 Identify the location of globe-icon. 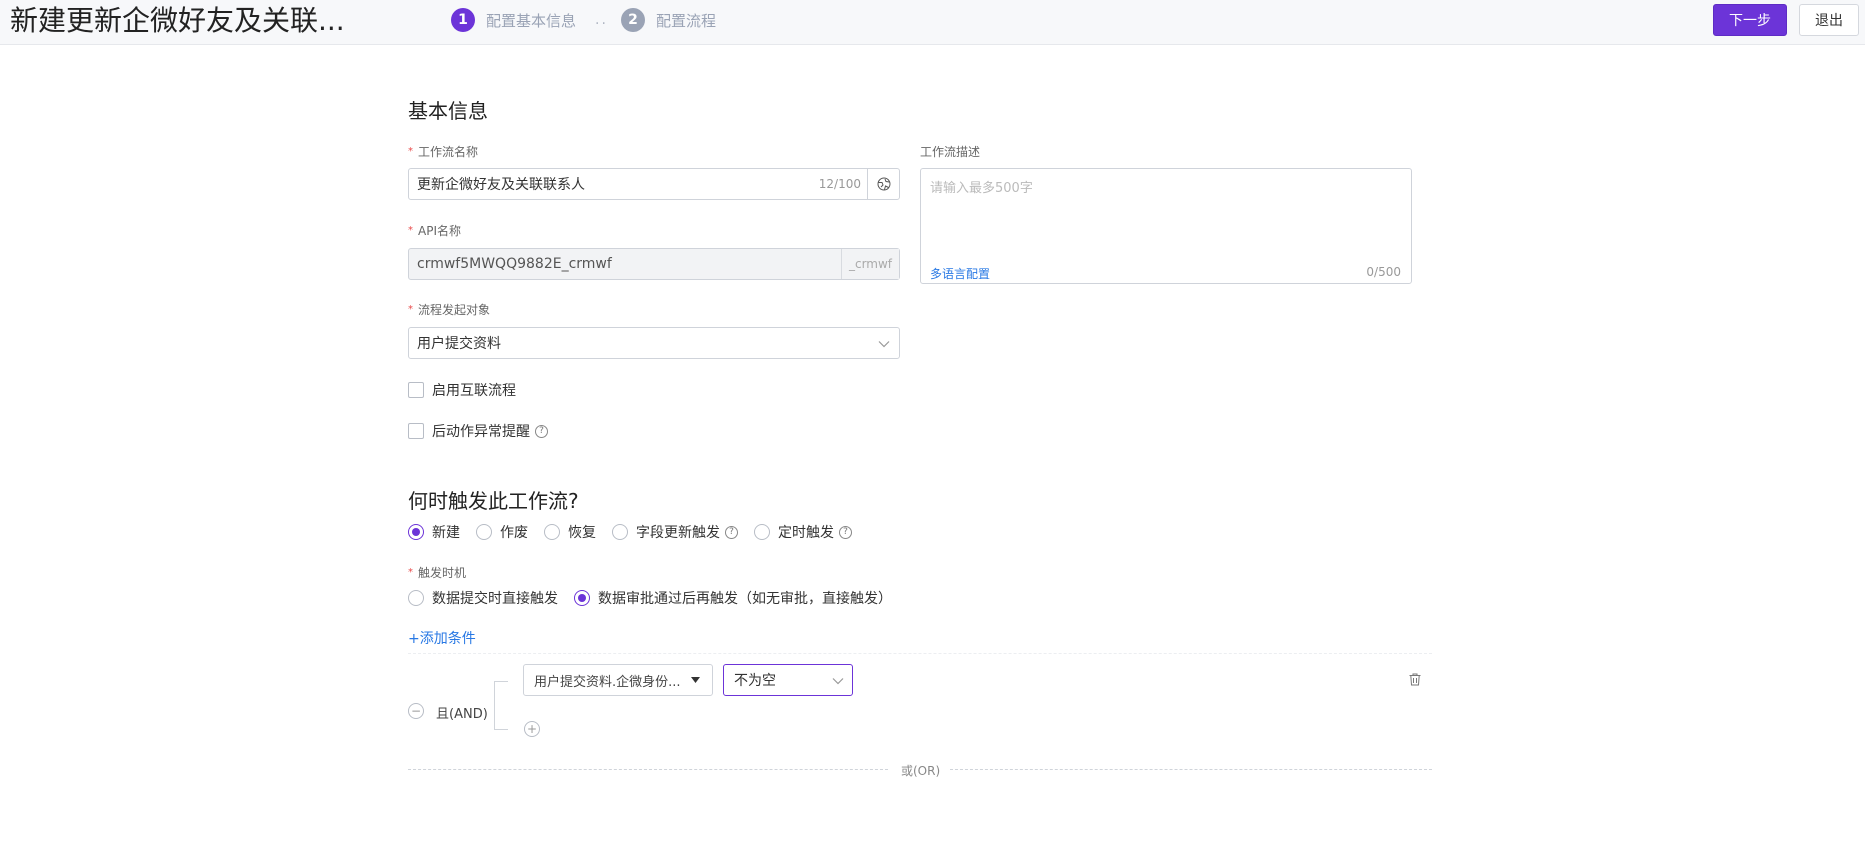
(883, 184).